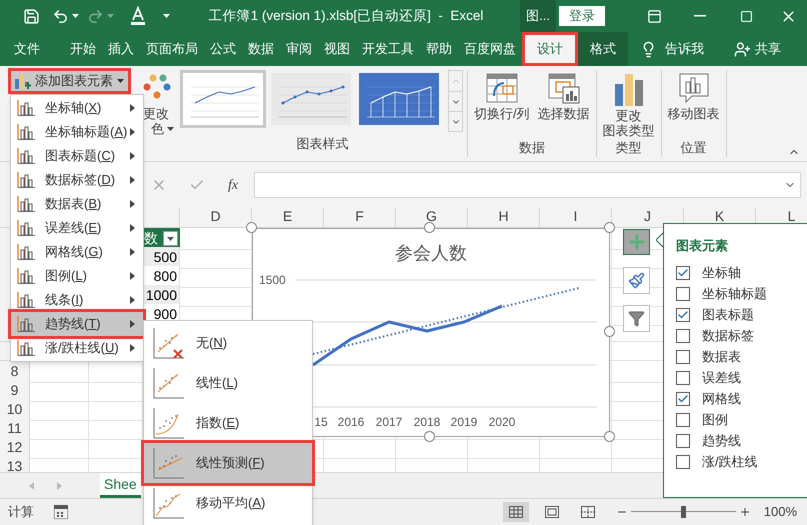 The height and width of the screenshot is (525, 807). What do you see at coordinates (215, 216) in the screenshot?
I see `column-header: D` at bounding box center [215, 216].